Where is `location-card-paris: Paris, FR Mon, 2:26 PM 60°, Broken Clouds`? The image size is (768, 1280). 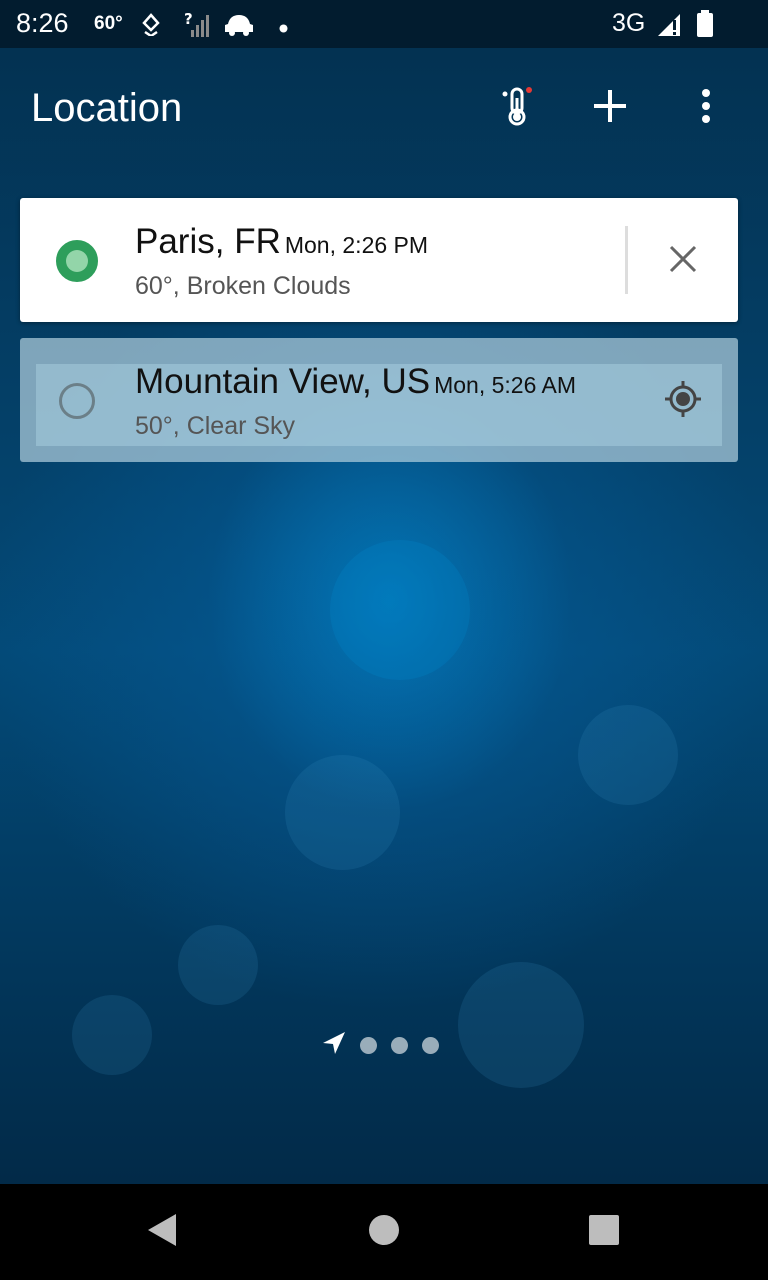
location-card-paris: Paris, FR Mon, 2:26 PM 60°, Broken Clouds is located at coordinates (379, 260).